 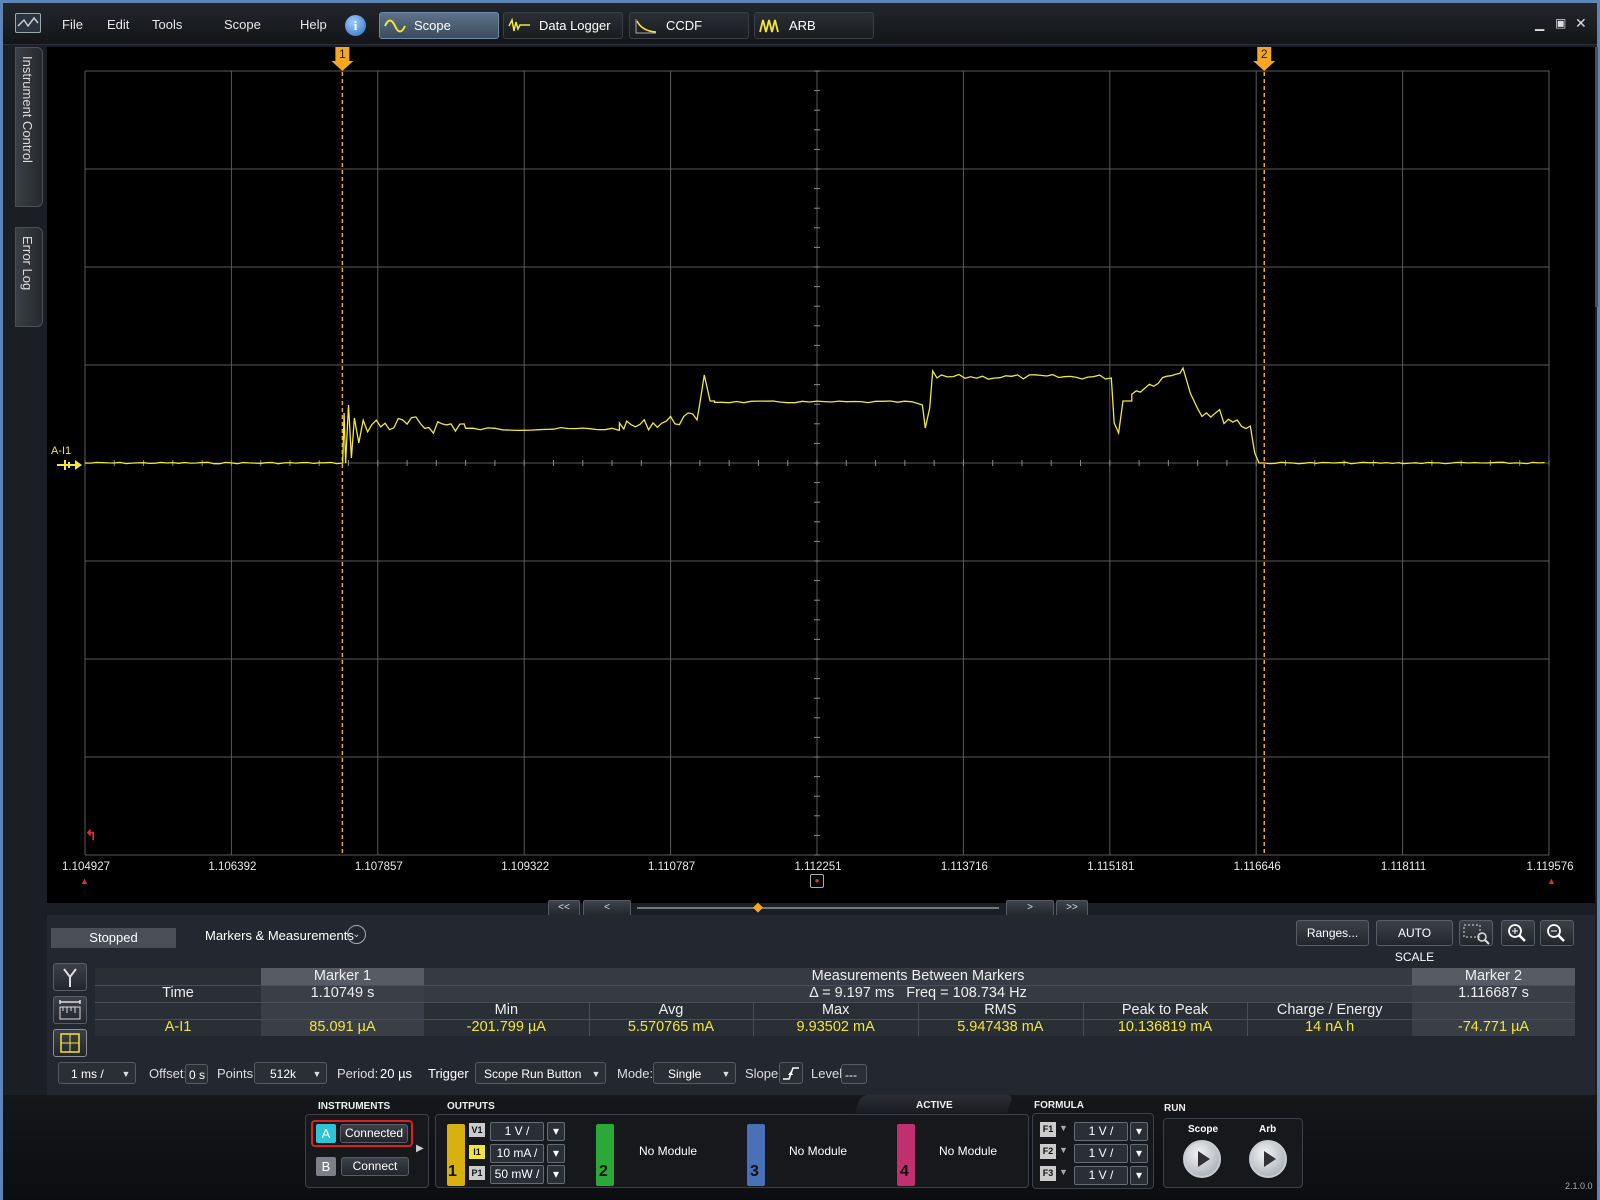 What do you see at coordinates (818, 908) in the screenshot?
I see `scroll-track` at bounding box center [818, 908].